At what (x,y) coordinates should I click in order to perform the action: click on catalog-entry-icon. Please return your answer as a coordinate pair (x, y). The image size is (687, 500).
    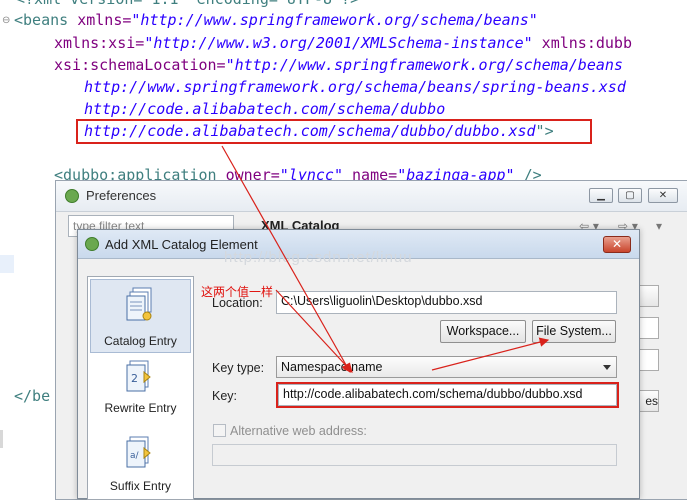
    Looking at the image, I should click on (139, 304).